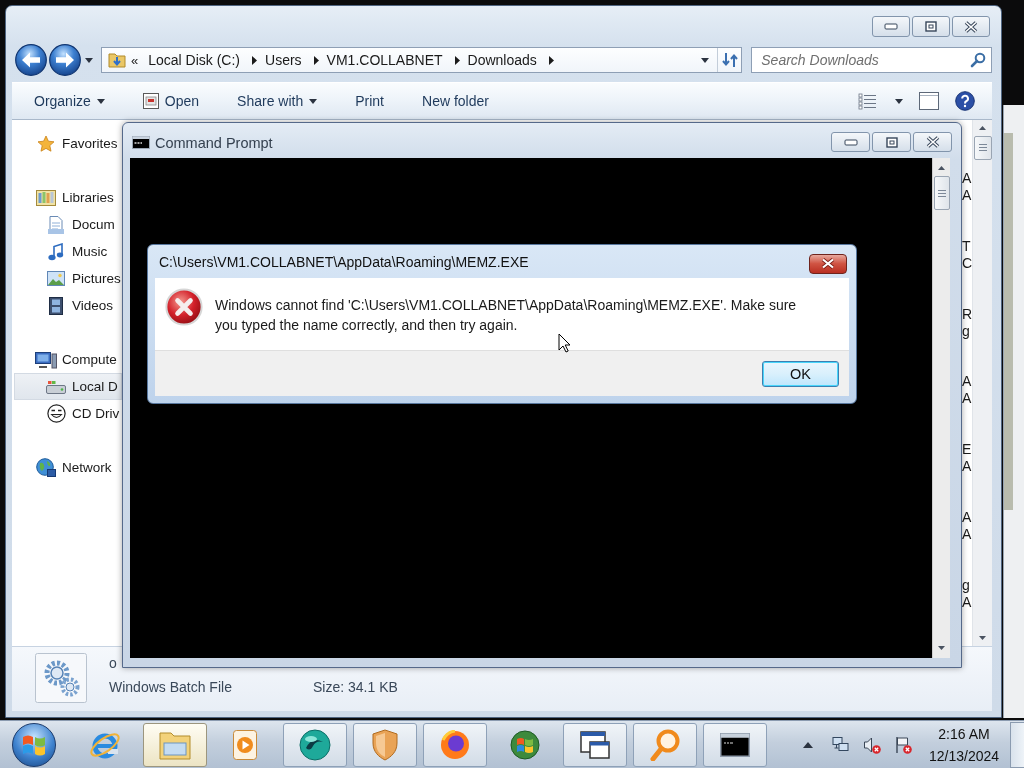  I want to click on picture-icon, so click(56, 278).